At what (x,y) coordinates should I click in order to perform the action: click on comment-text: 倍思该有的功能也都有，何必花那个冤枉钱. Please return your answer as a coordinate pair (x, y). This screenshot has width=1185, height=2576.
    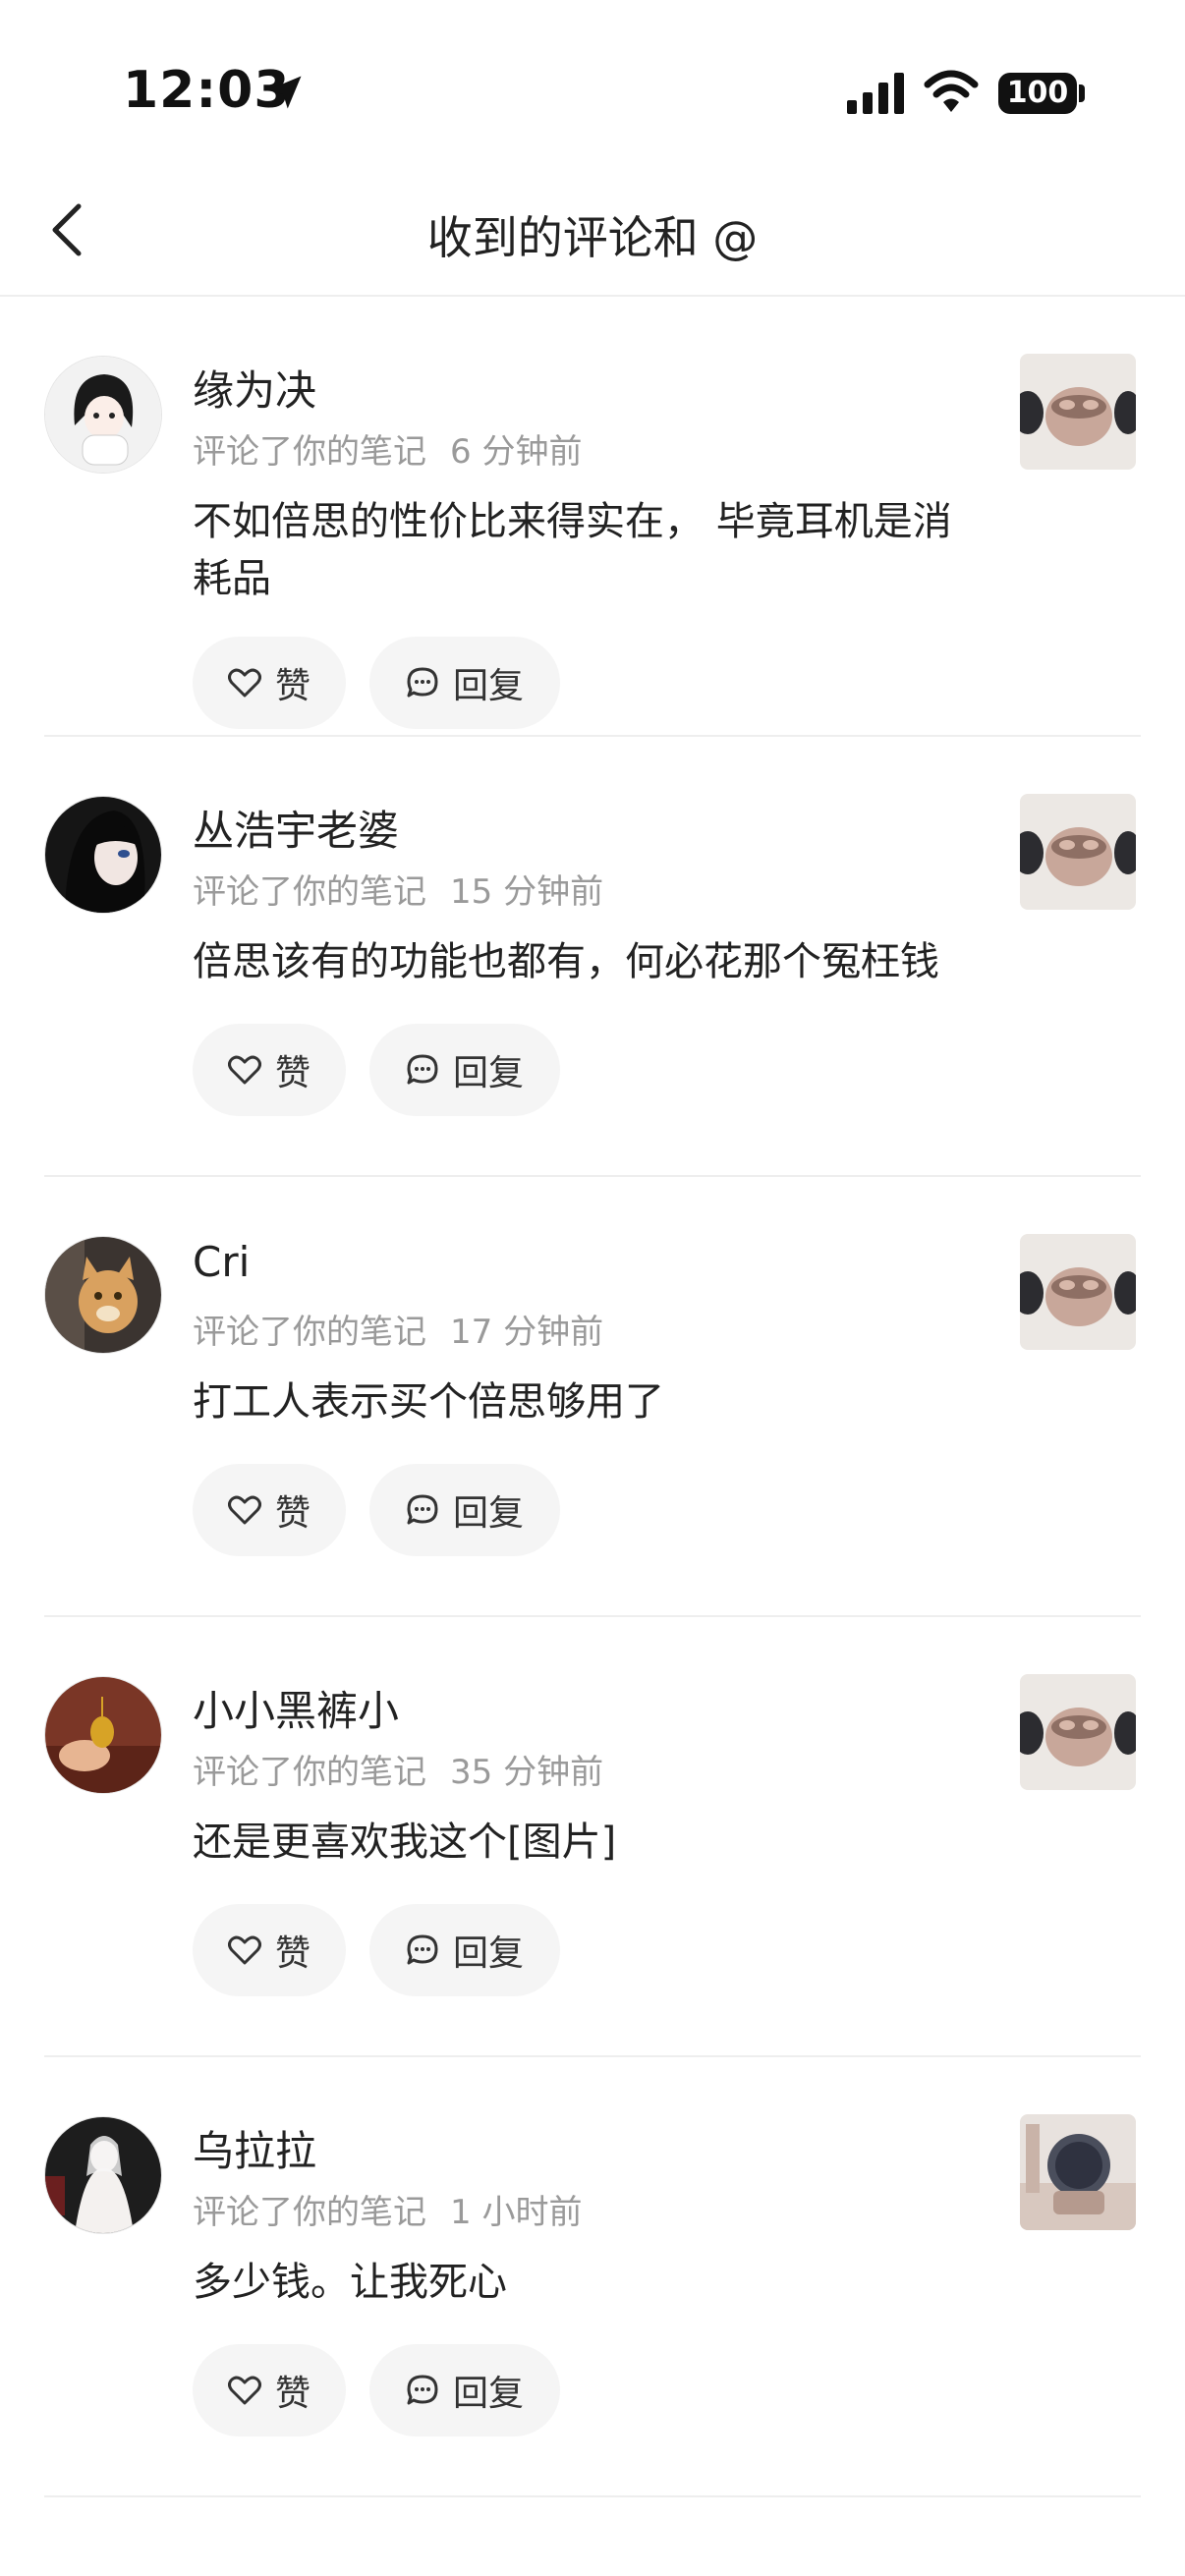
    Looking at the image, I should click on (586, 961).